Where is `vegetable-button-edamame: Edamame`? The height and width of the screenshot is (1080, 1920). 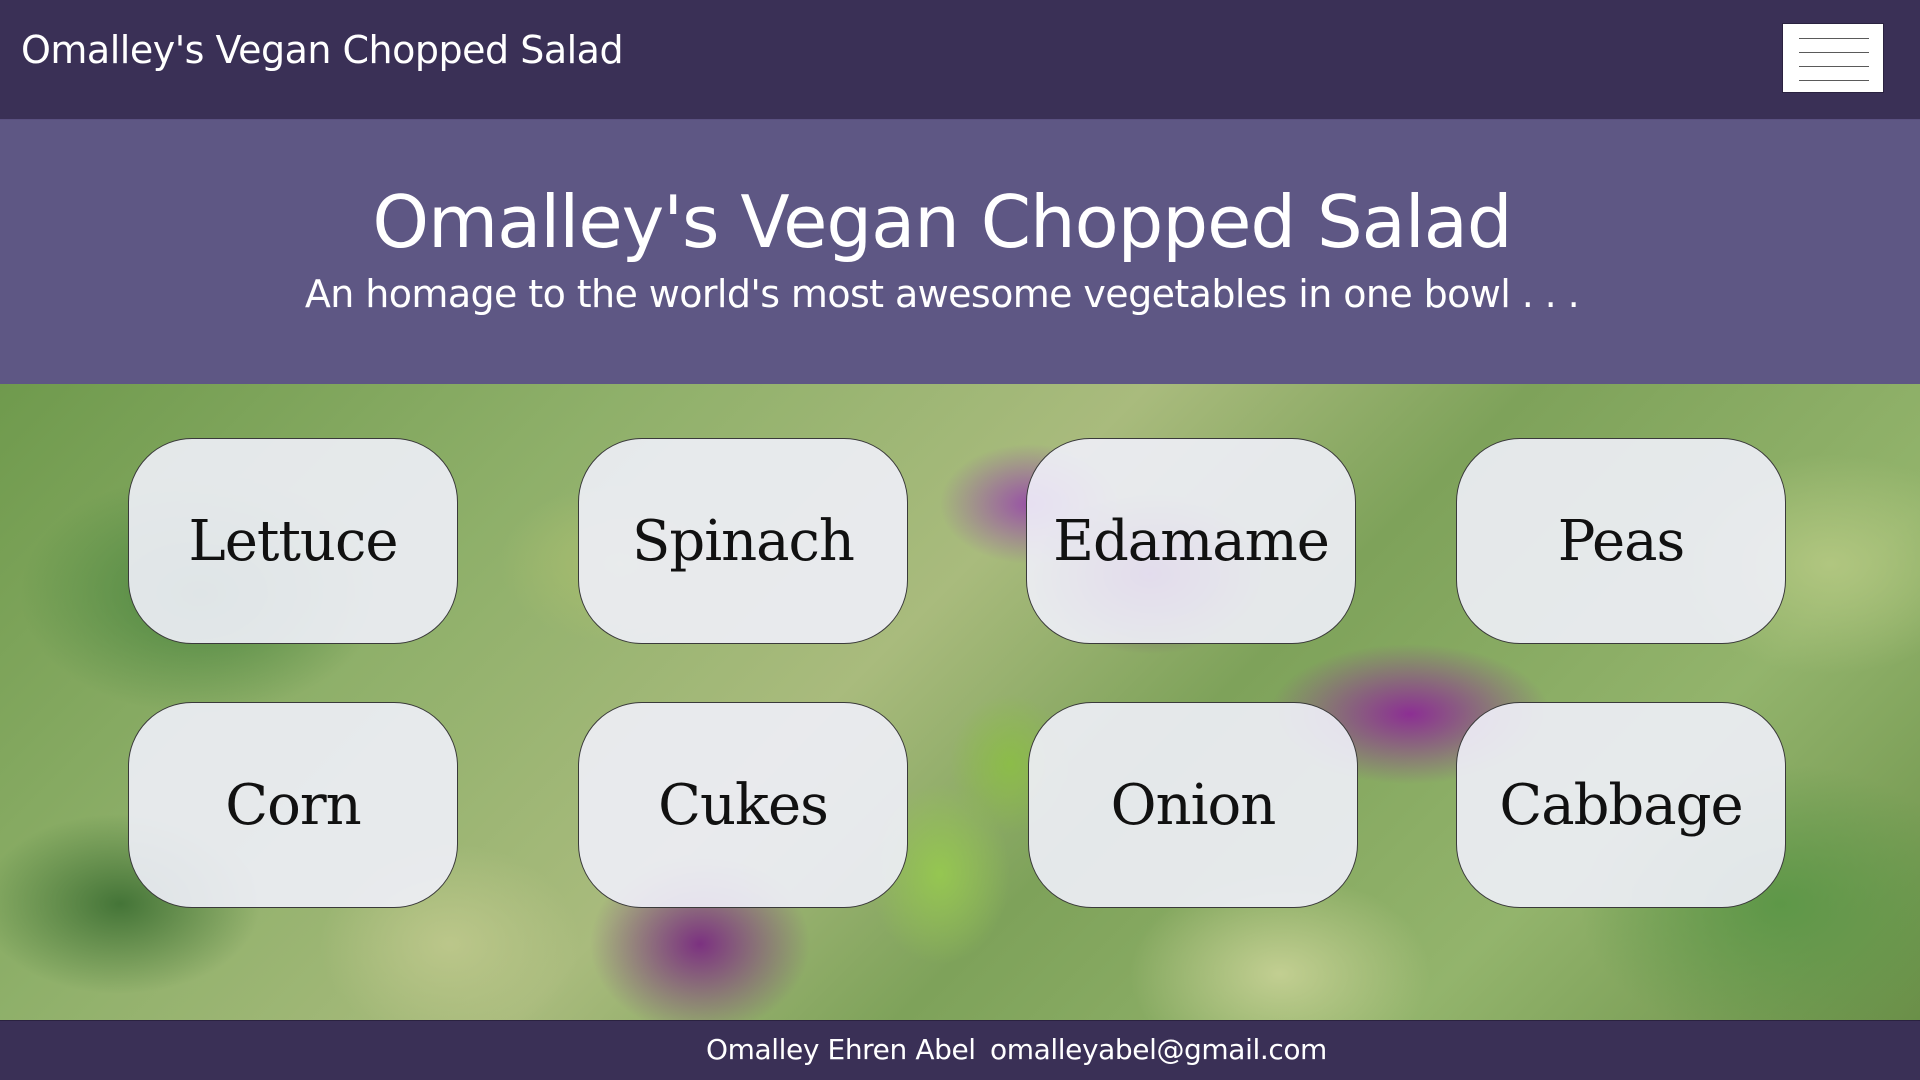 vegetable-button-edamame: Edamame is located at coordinates (1191, 541).